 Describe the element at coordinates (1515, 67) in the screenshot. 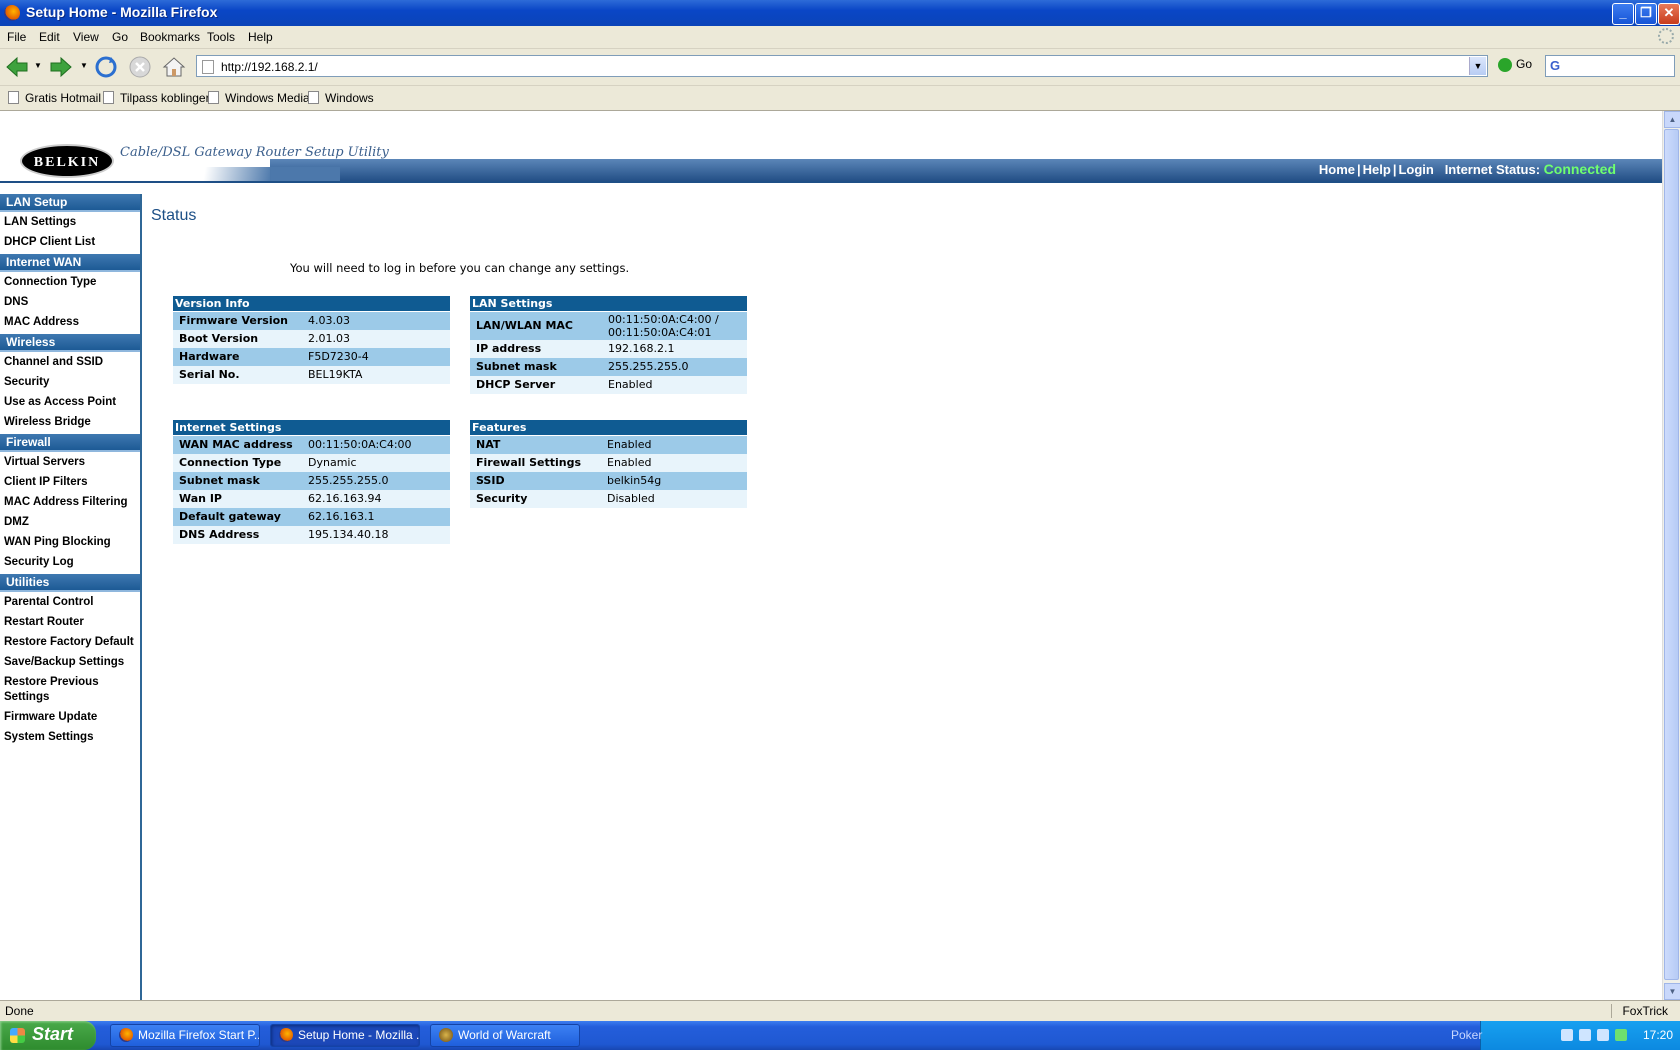

I see `go-button: Go` at that location.